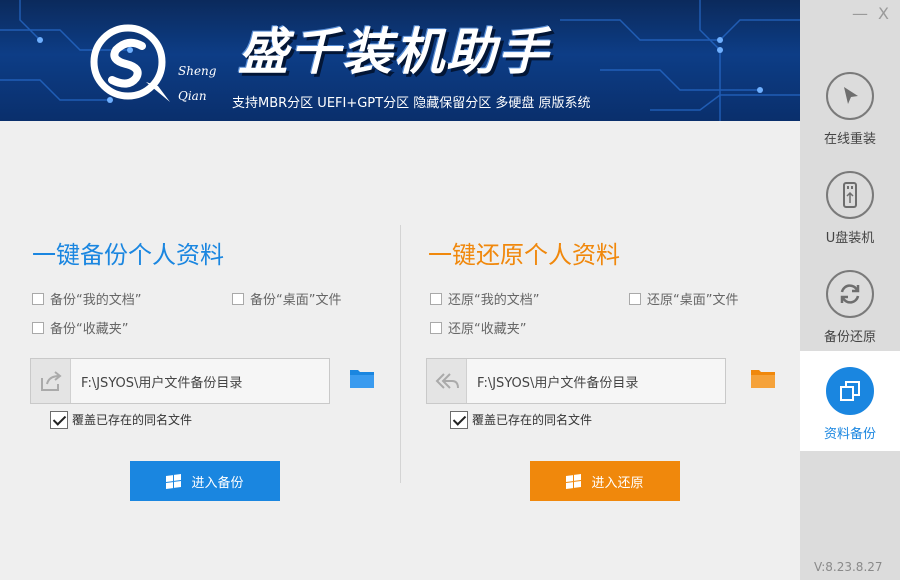  What do you see at coordinates (860, 13) in the screenshot?
I see `minimize-button: —` at bounding box center [860, 13].